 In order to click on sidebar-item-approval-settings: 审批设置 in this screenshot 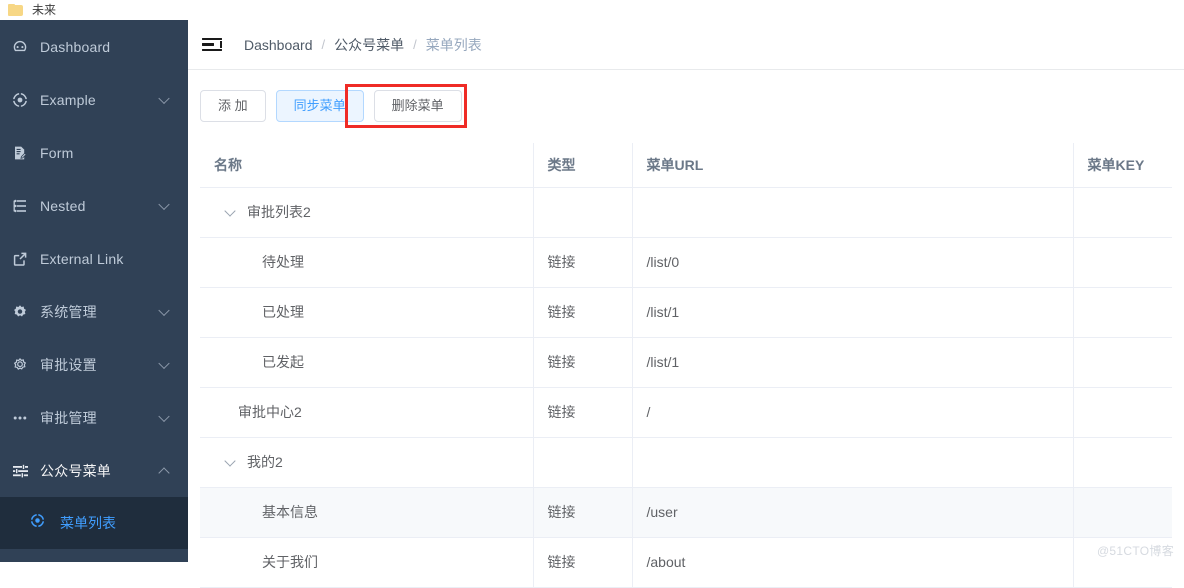, I will do `click(94, 364)`.